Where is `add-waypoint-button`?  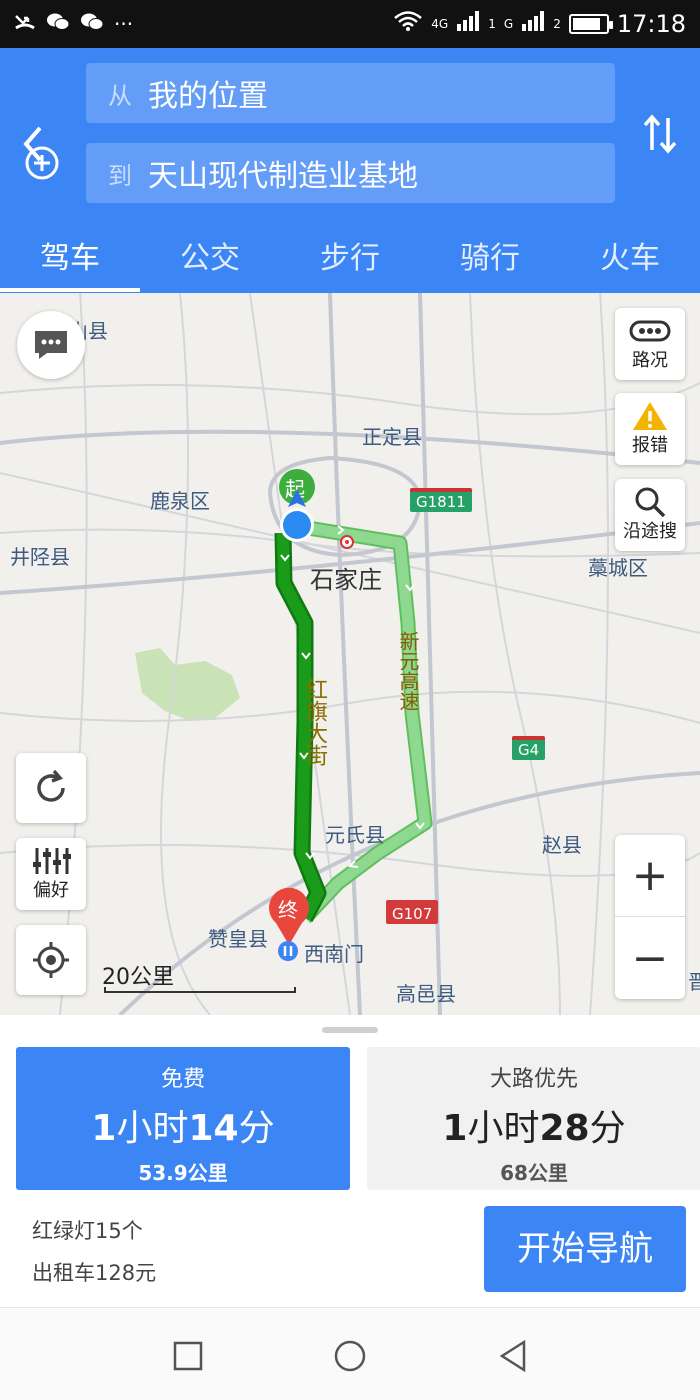
add-waypoint-button is located at coordinates (42, 163).